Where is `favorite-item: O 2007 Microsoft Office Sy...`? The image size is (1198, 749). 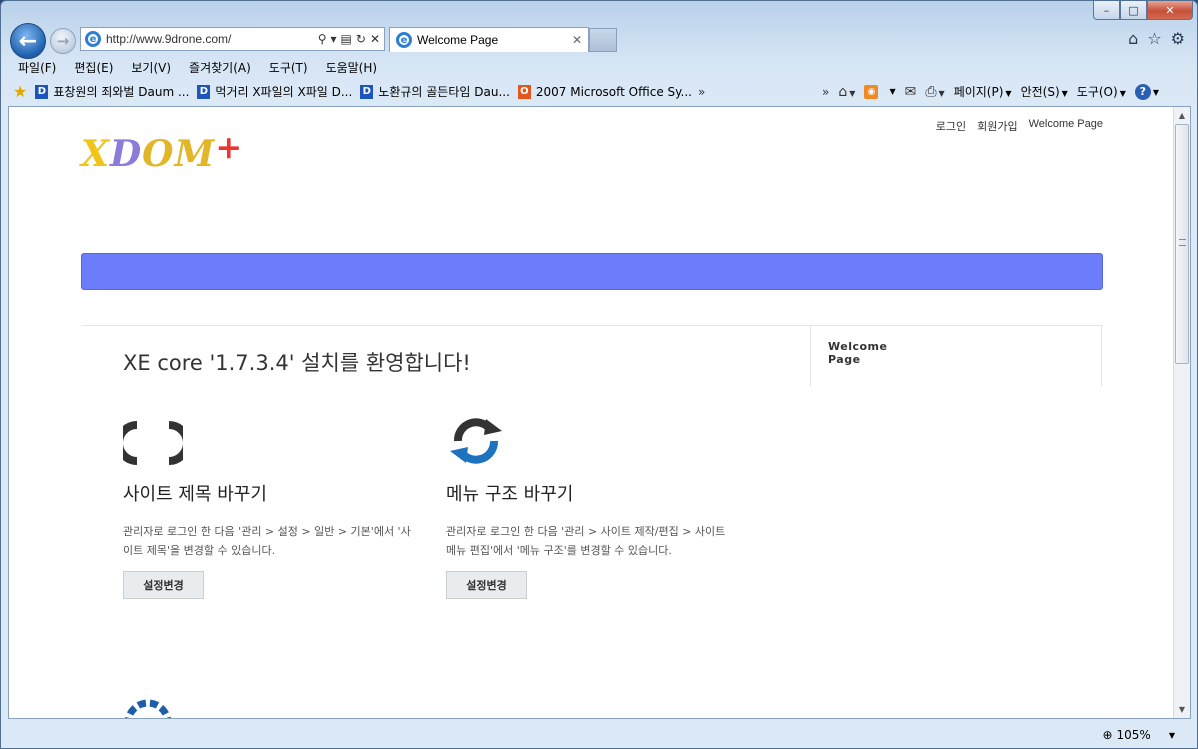
favorite-item: O 2007 Microsoft Office Sy... is located at coordinates (604, 91).